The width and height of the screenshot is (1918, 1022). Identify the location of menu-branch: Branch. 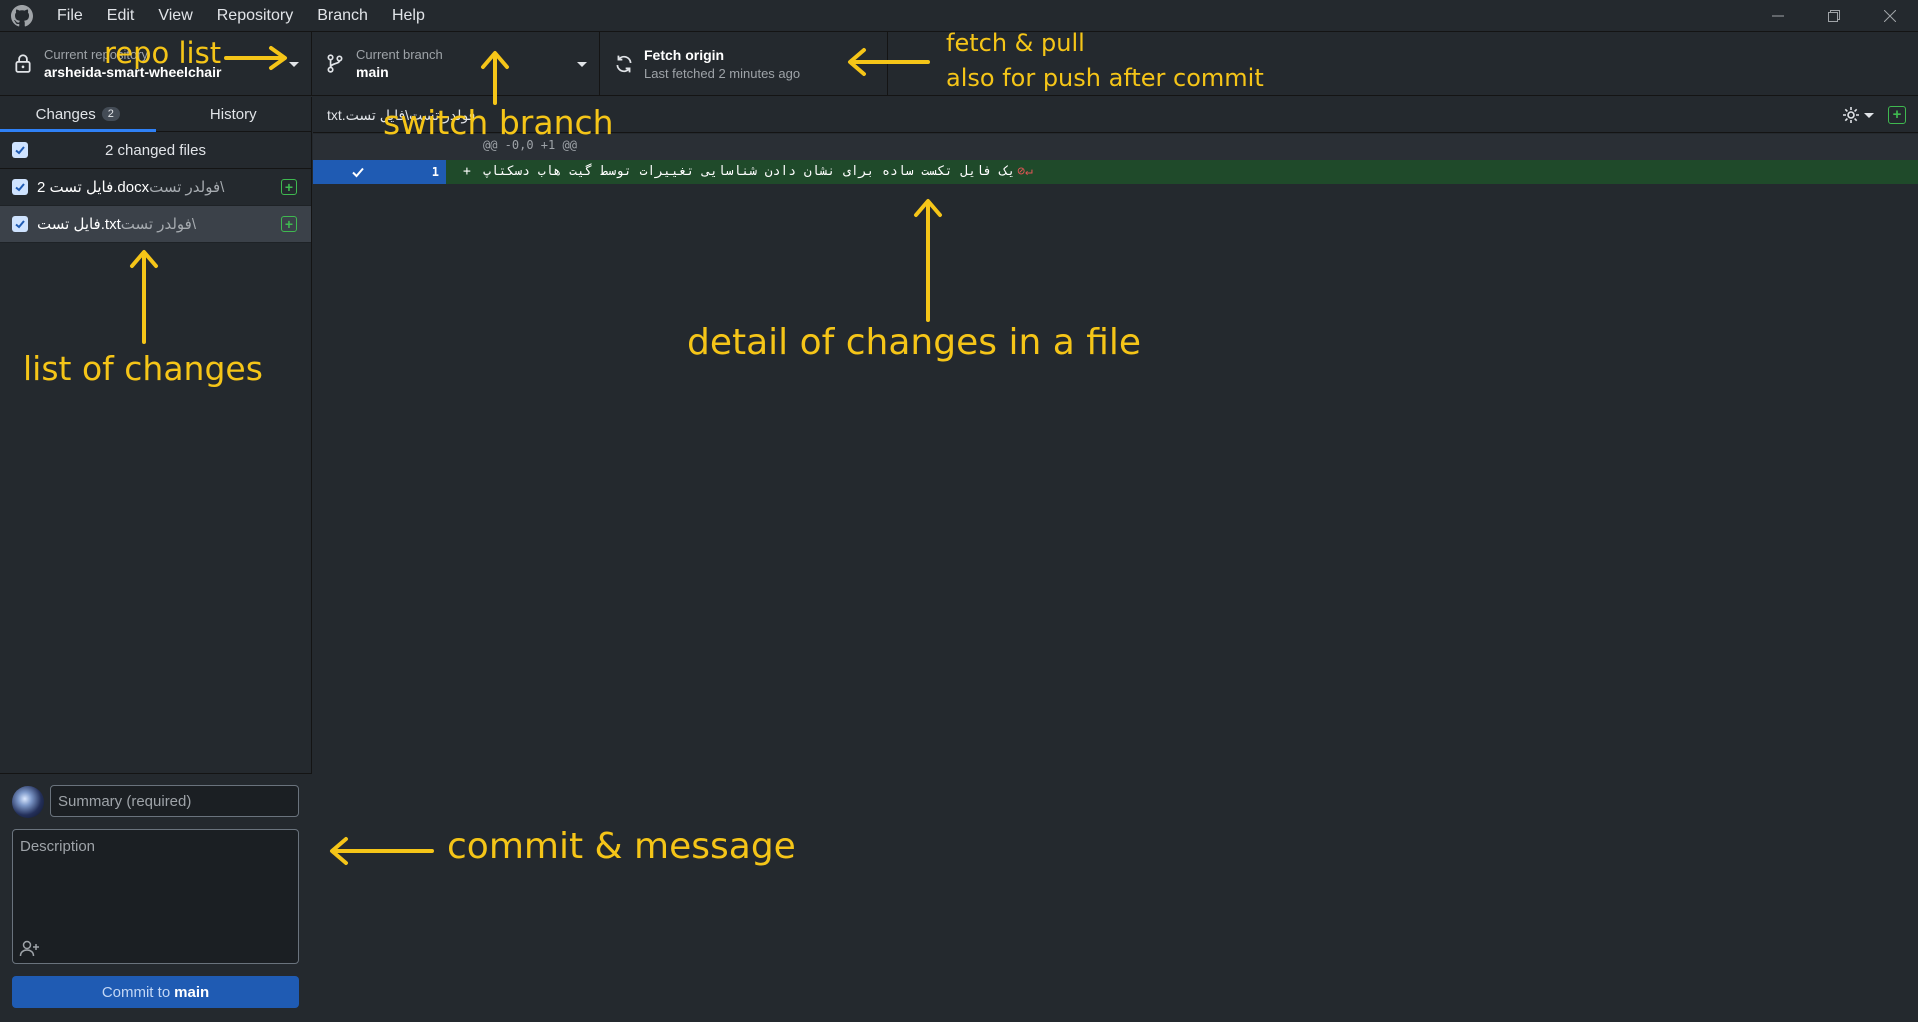
(342, 15).